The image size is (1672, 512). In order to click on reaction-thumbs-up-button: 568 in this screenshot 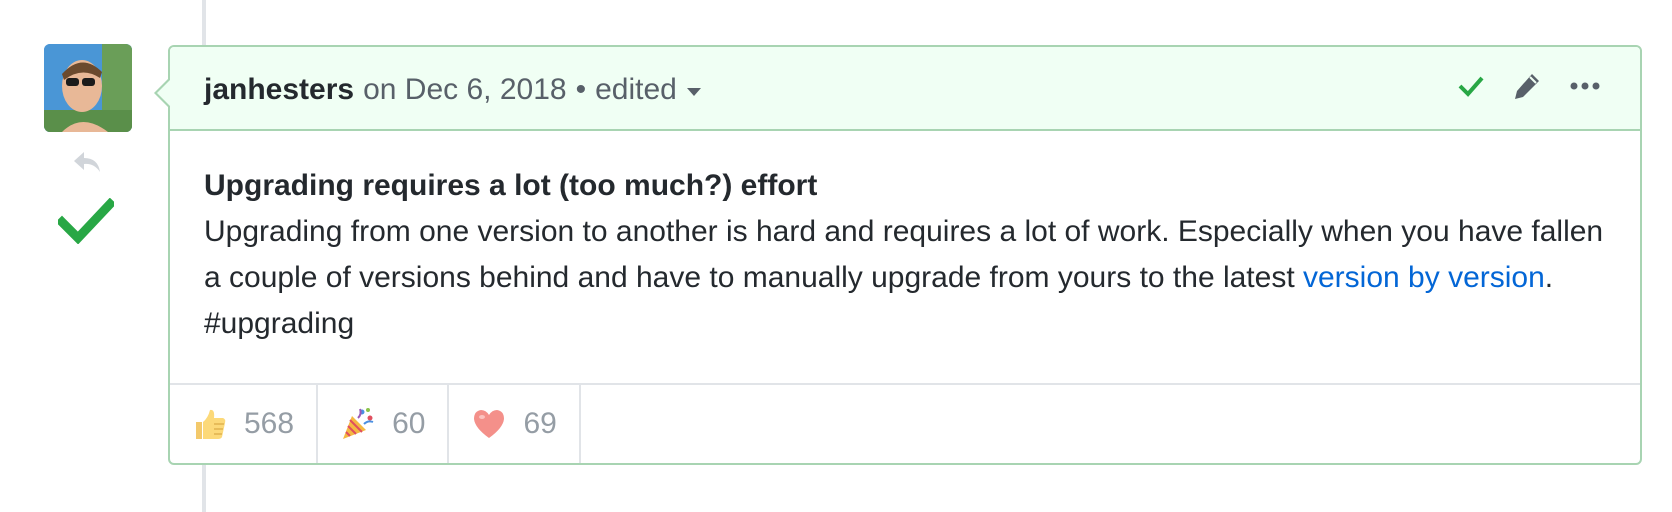, I will do `click(244, 424)`.